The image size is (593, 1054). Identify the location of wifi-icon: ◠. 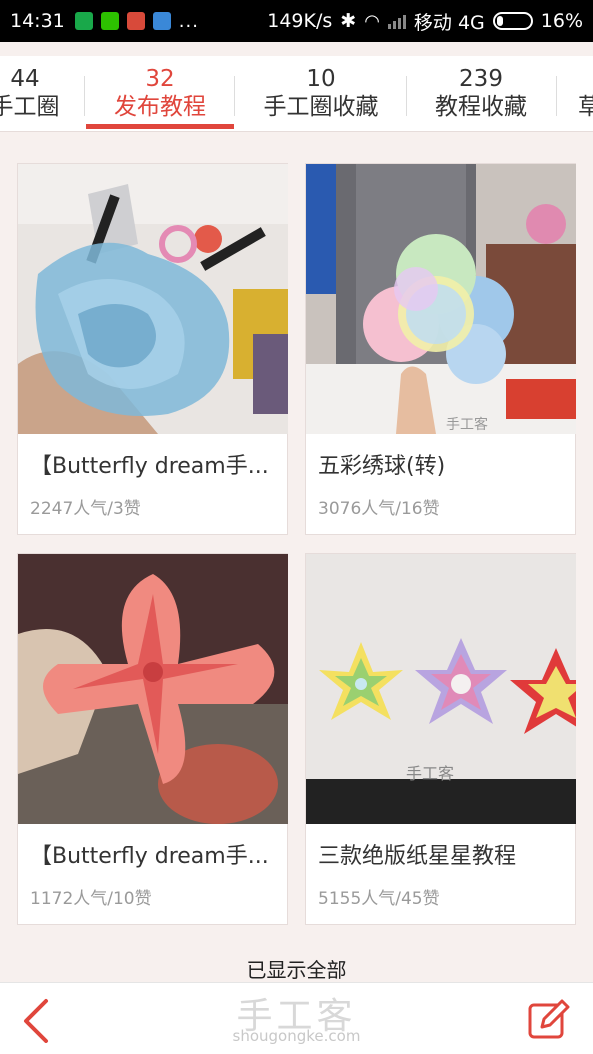
(372, 21).